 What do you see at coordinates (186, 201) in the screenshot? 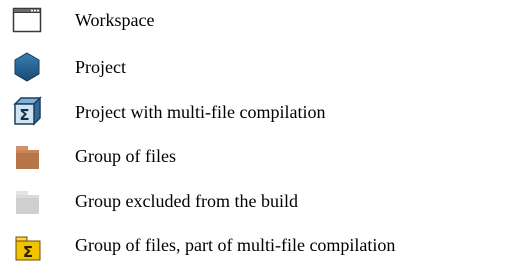
I see `legend-label-excluded-group: Group excluded from the build` at bounding box center [186, 201].